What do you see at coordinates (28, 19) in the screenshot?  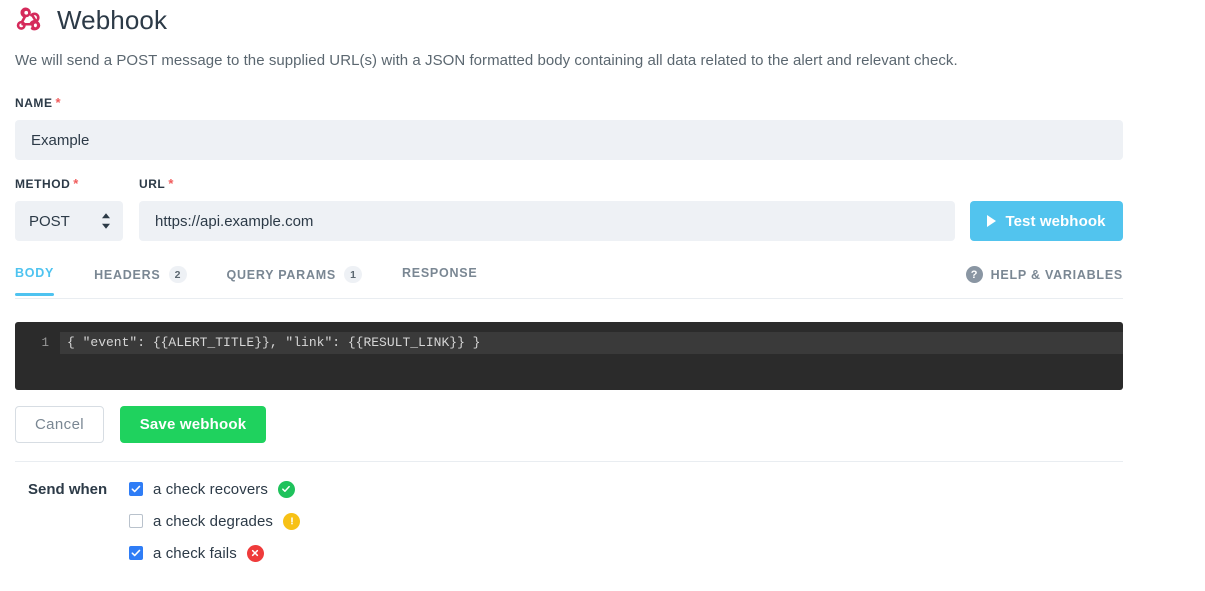 I see `webhook-icon` at bounding box center [28, 19].